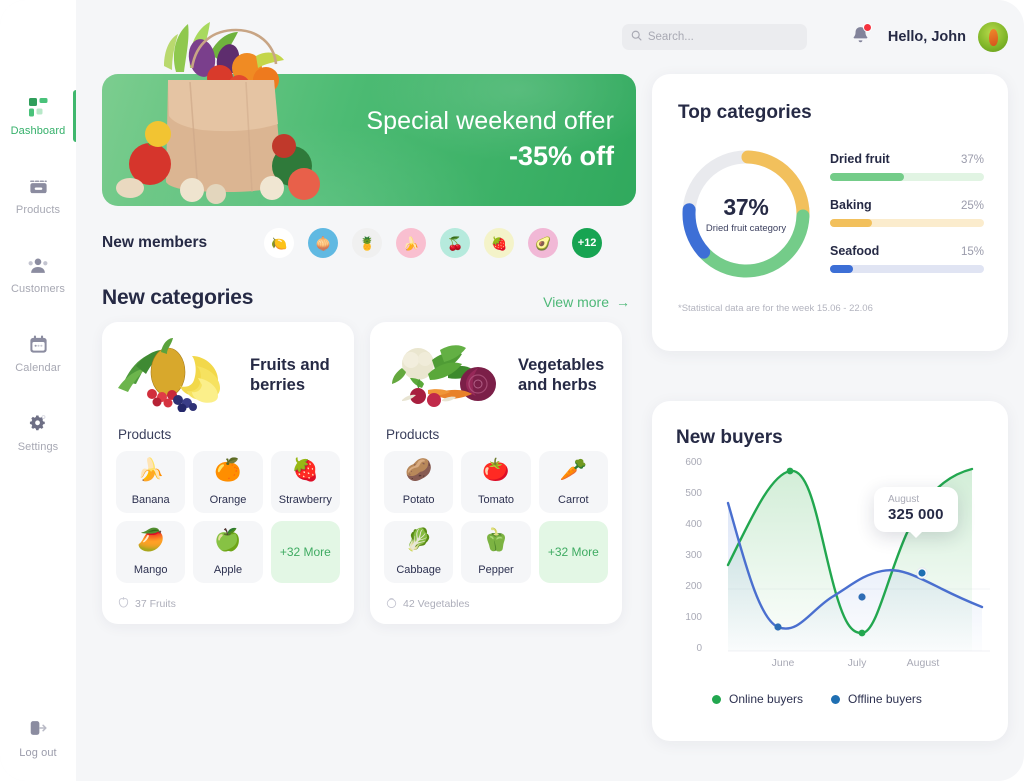  What do you see at coordinates (38, 116) in the screenshot?
I see `sidebar-item-dashboard: Dashboard` at bounding box center [38, 116].